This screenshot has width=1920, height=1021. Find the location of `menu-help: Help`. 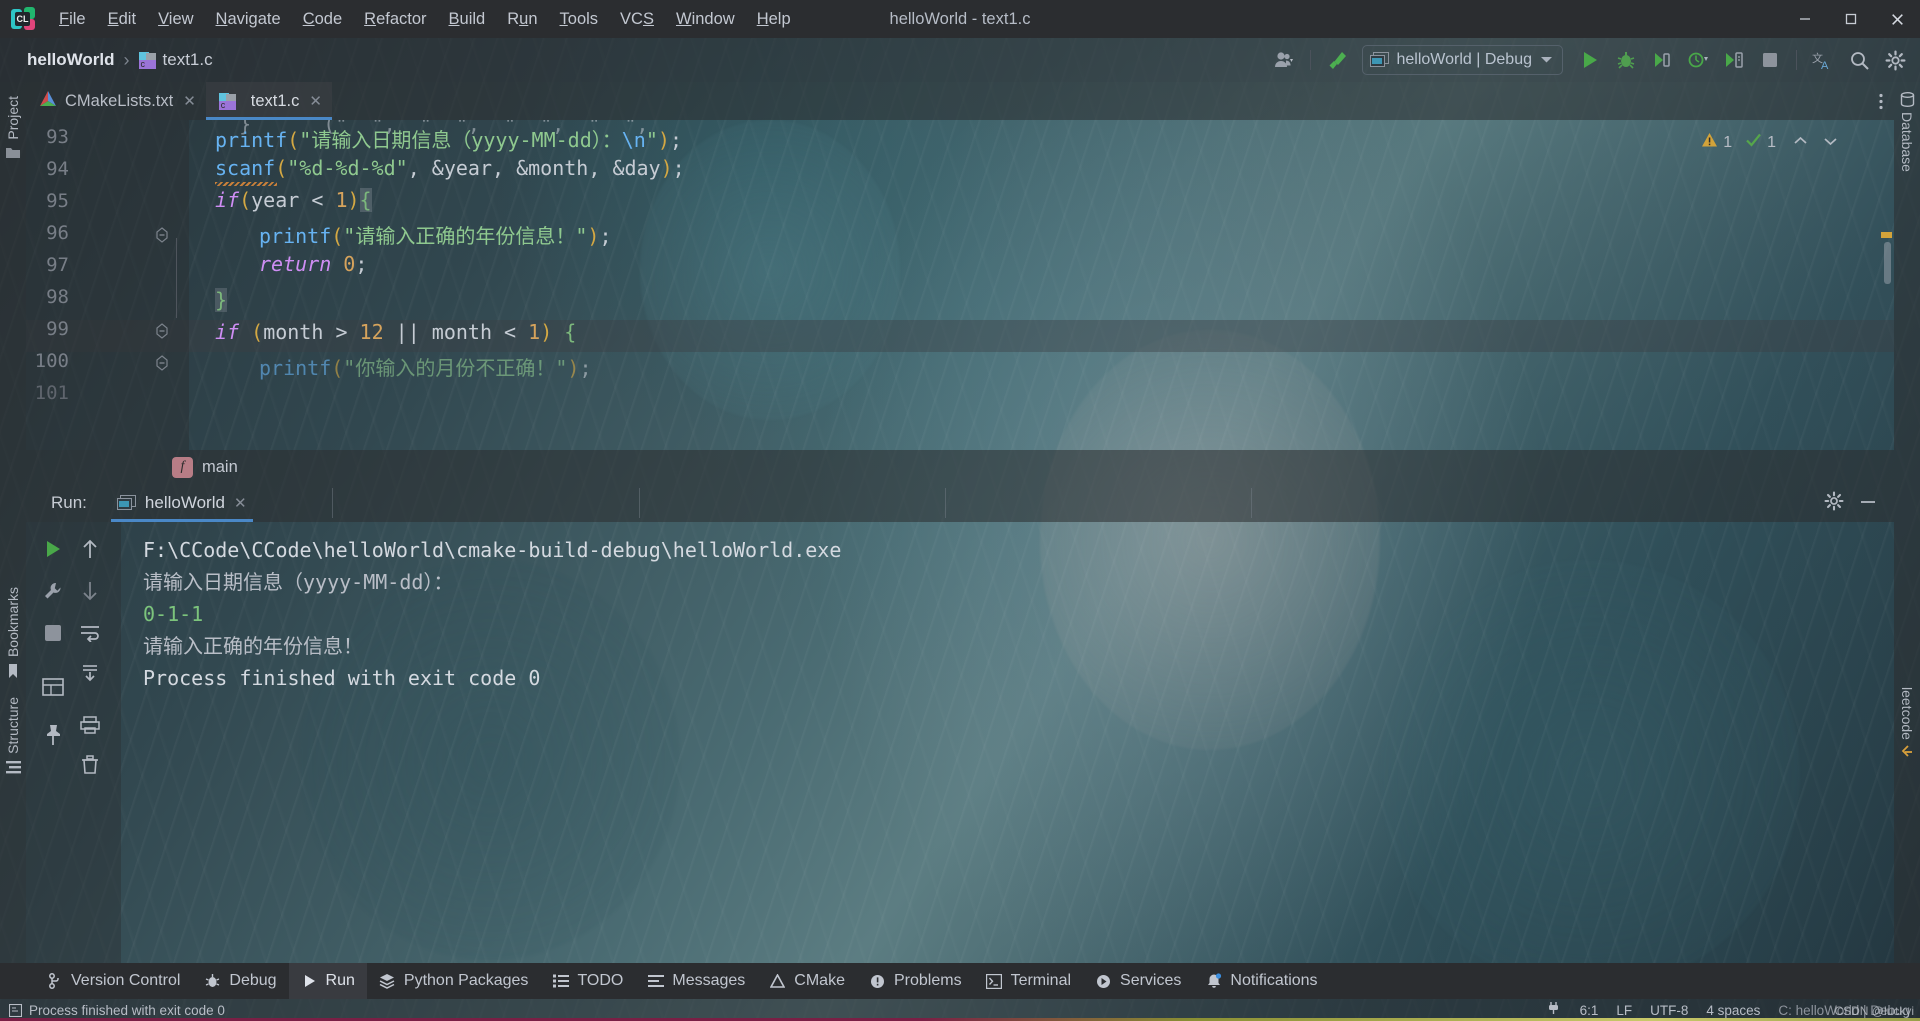

menu-help: Help is located at coordinates (774, 19).